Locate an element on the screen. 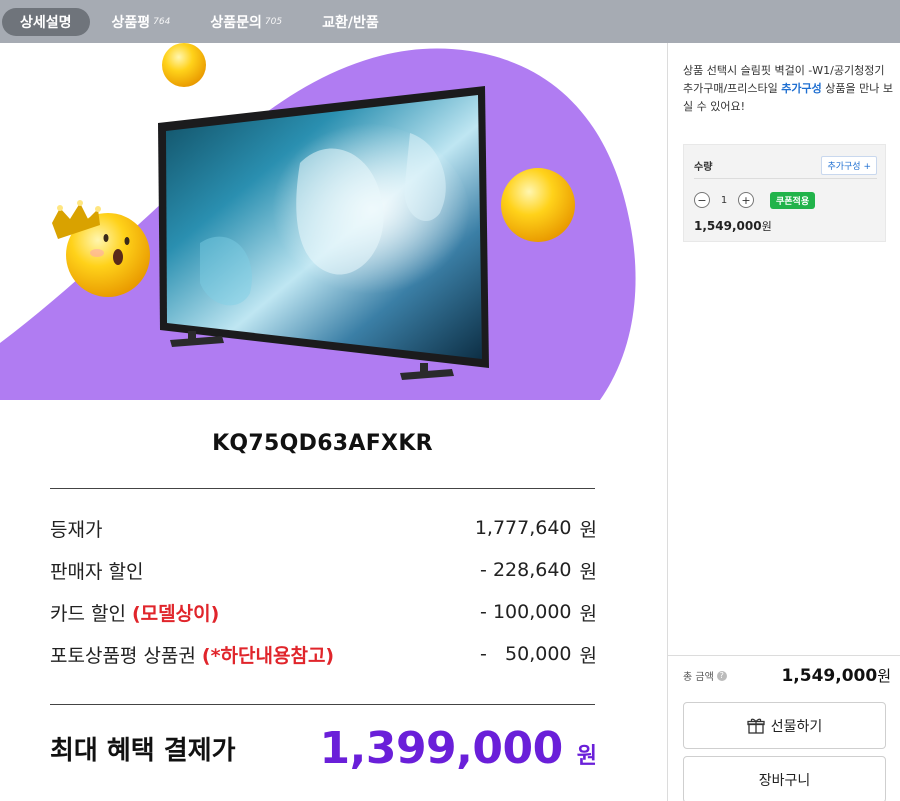 The height and width of the screenshot is (801, 900). price-label: 등재가 is located at coordinates (76, 529).